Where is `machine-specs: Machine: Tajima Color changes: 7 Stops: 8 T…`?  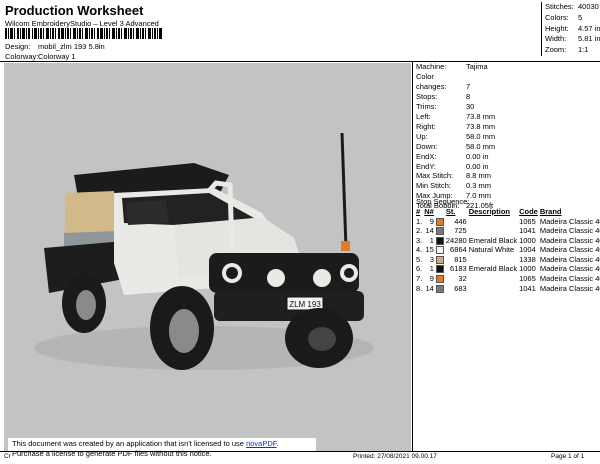 machine-specs: Machine: Tajima Color changes: 7 Stops: 8 T… is located at coordinates (455, 136).